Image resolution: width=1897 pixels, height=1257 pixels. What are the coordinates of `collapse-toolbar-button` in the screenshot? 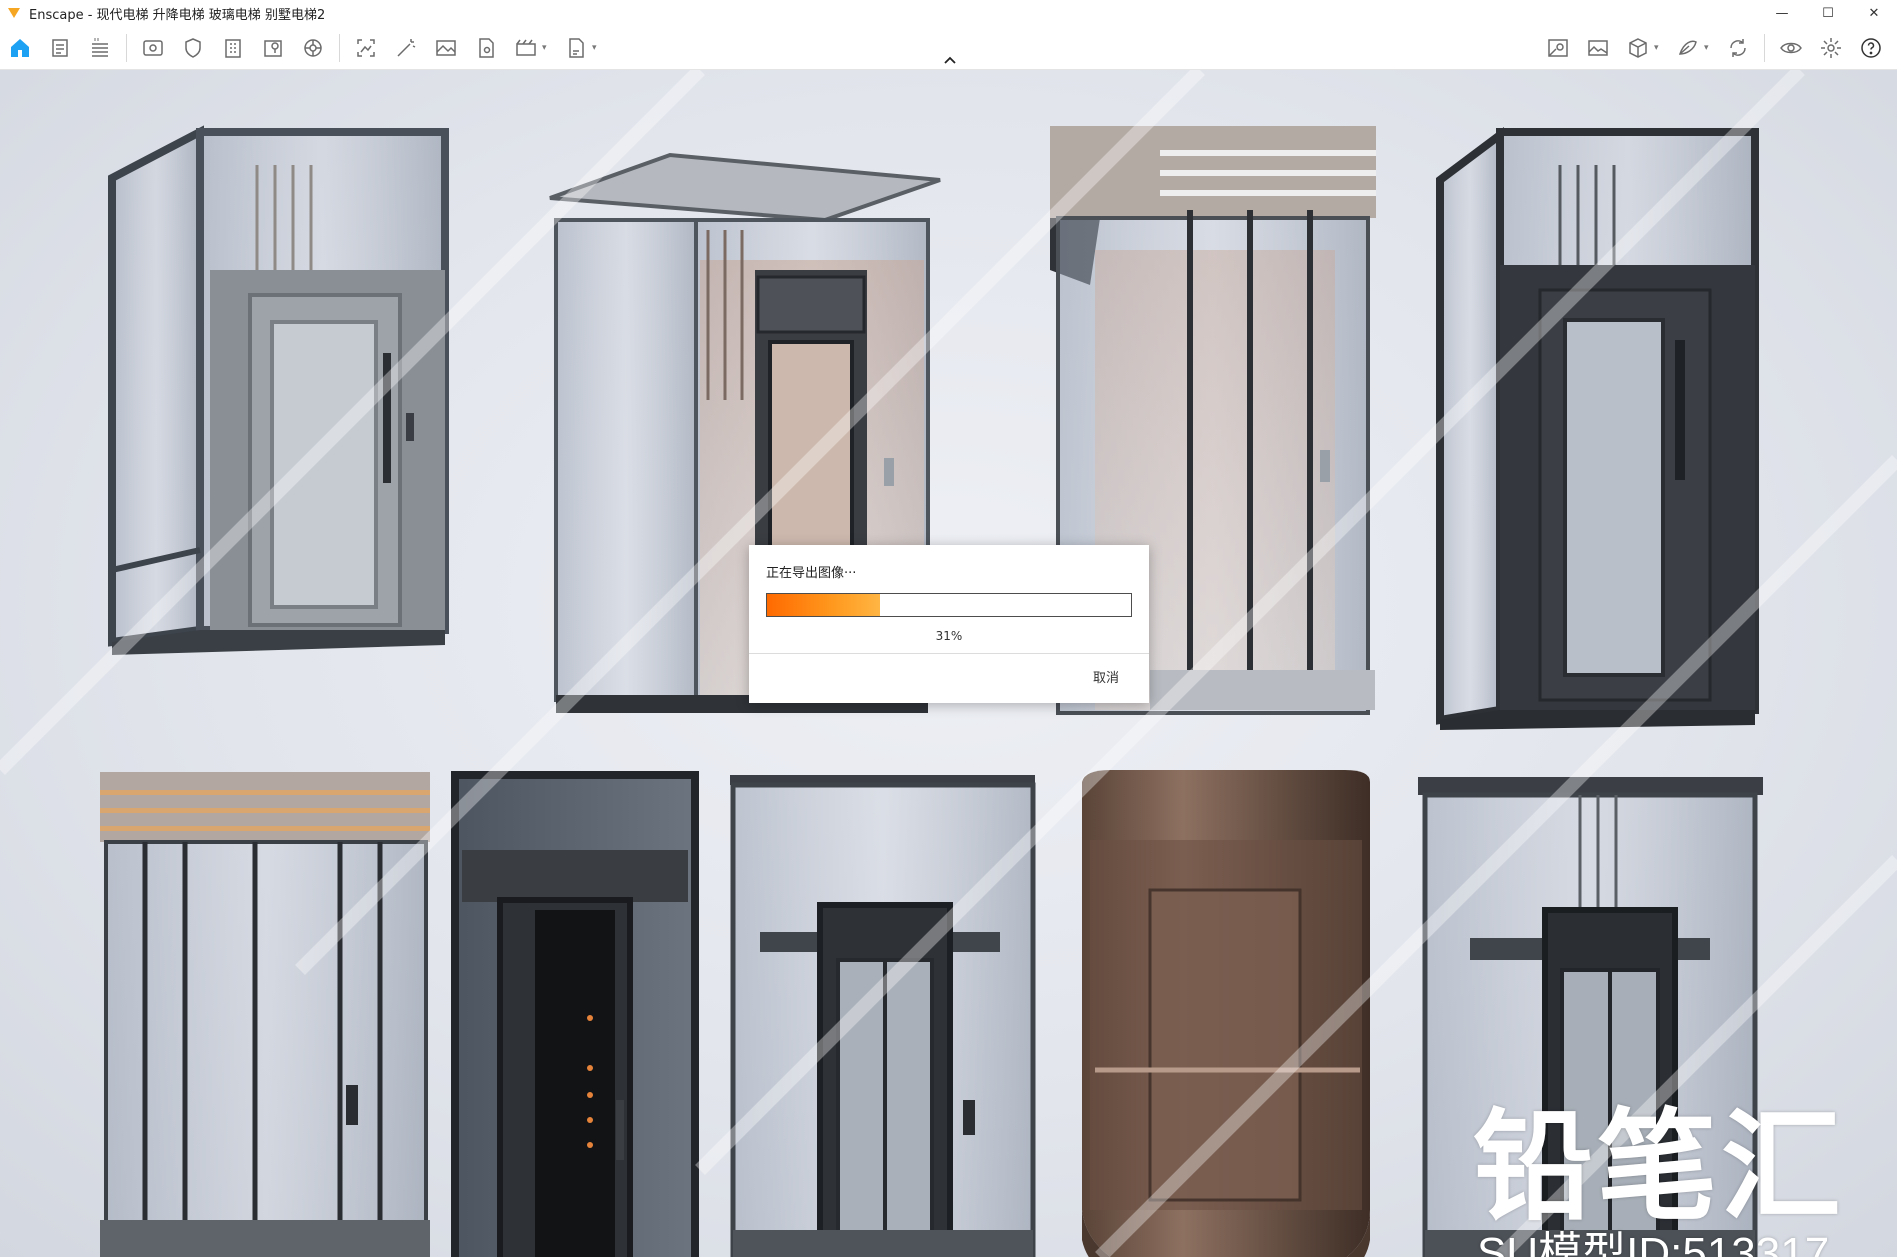 It's located at (950, 60).